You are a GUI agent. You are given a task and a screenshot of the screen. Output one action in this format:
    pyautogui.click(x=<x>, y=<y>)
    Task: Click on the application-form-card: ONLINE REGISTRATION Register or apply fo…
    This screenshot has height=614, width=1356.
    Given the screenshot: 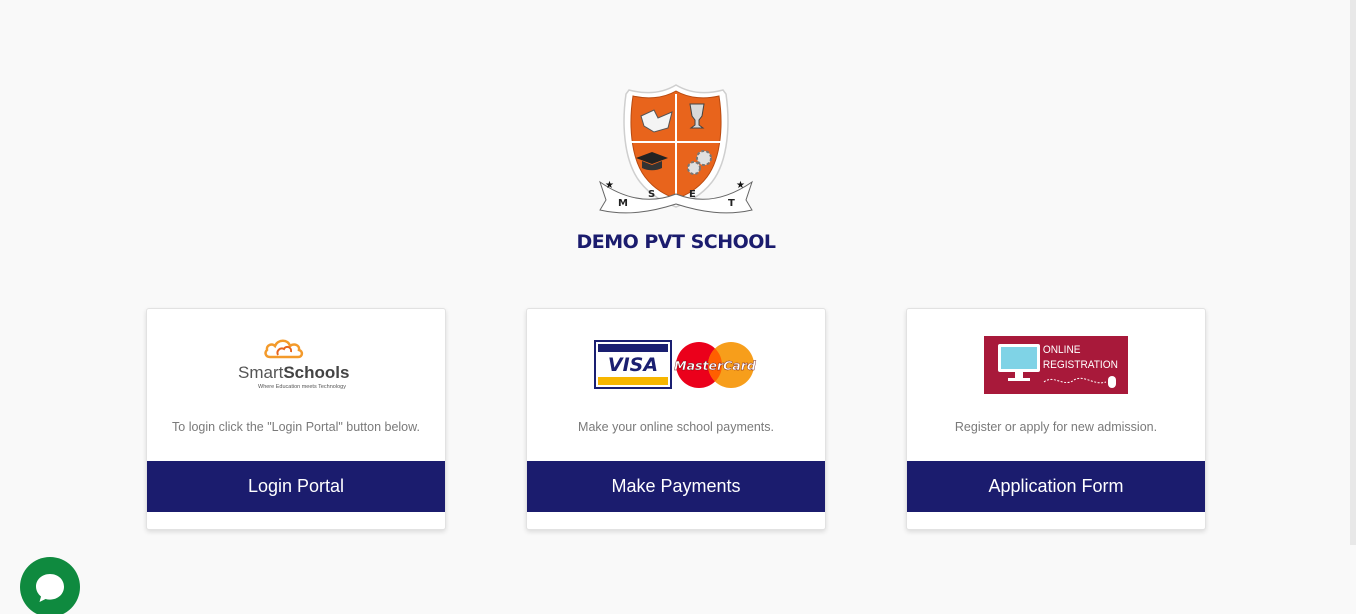 What is the action you would take?
    pyautogui.click(x=1056, y=419)
    